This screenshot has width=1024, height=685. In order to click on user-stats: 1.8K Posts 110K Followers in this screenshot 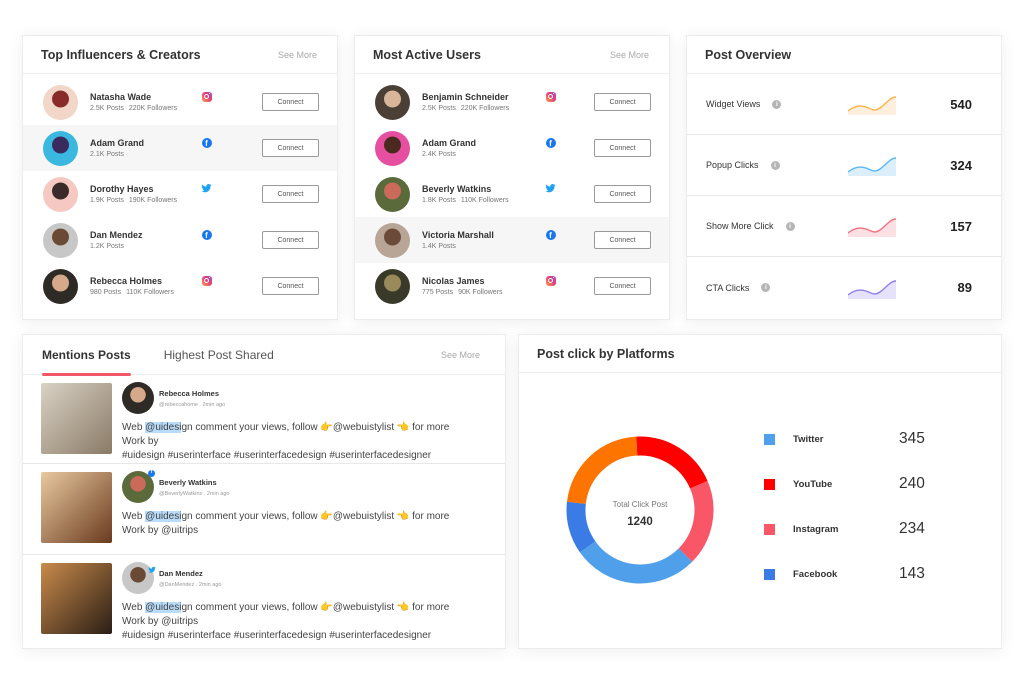, I will do `click(477, 200)`.